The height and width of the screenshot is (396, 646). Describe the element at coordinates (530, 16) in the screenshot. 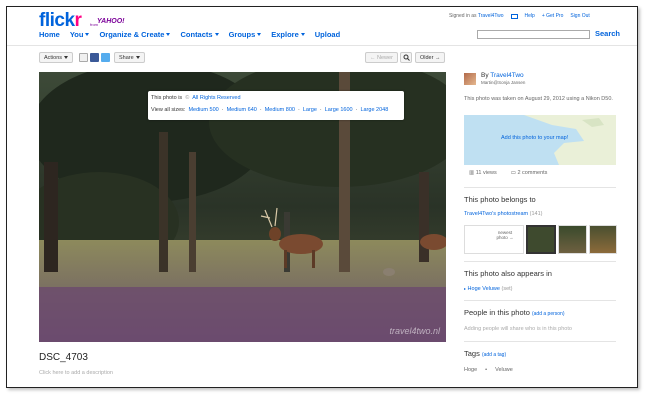

I see `help-link: Help` at that location.